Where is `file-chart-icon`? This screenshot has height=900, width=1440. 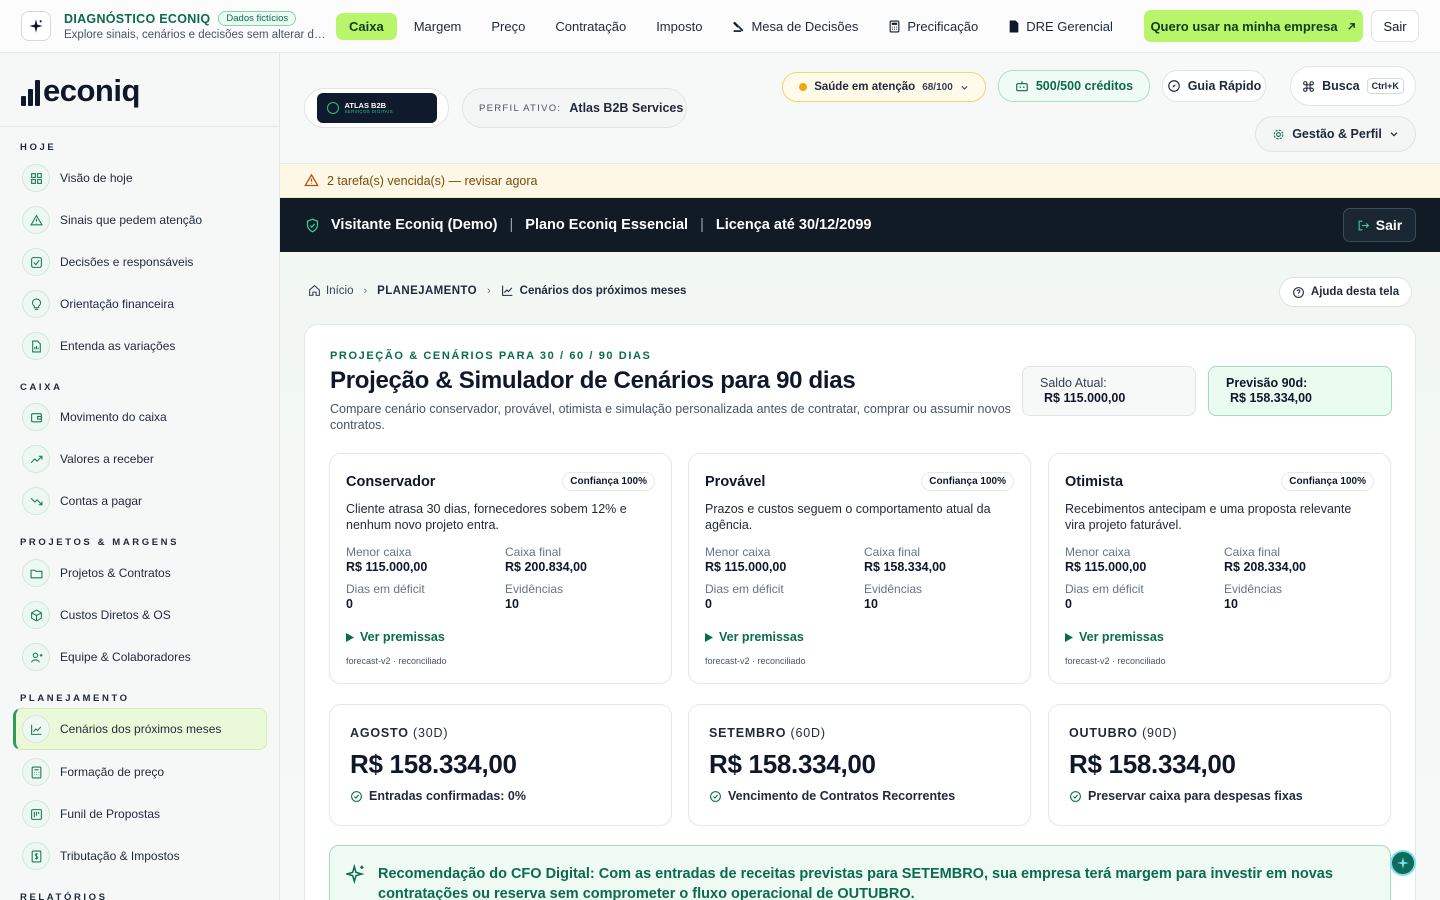
file-chart-icon is located at coordinates (36, 346).